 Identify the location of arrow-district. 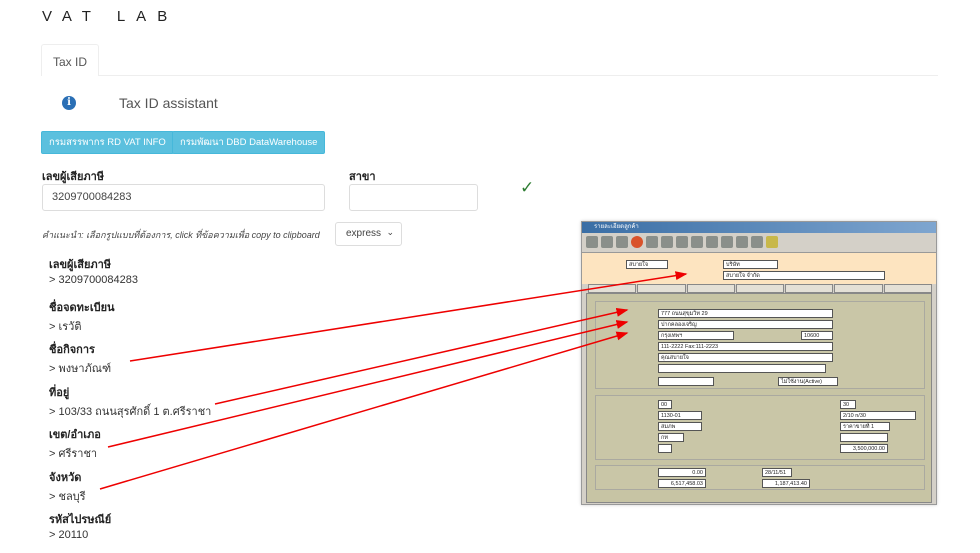
(368, 384).